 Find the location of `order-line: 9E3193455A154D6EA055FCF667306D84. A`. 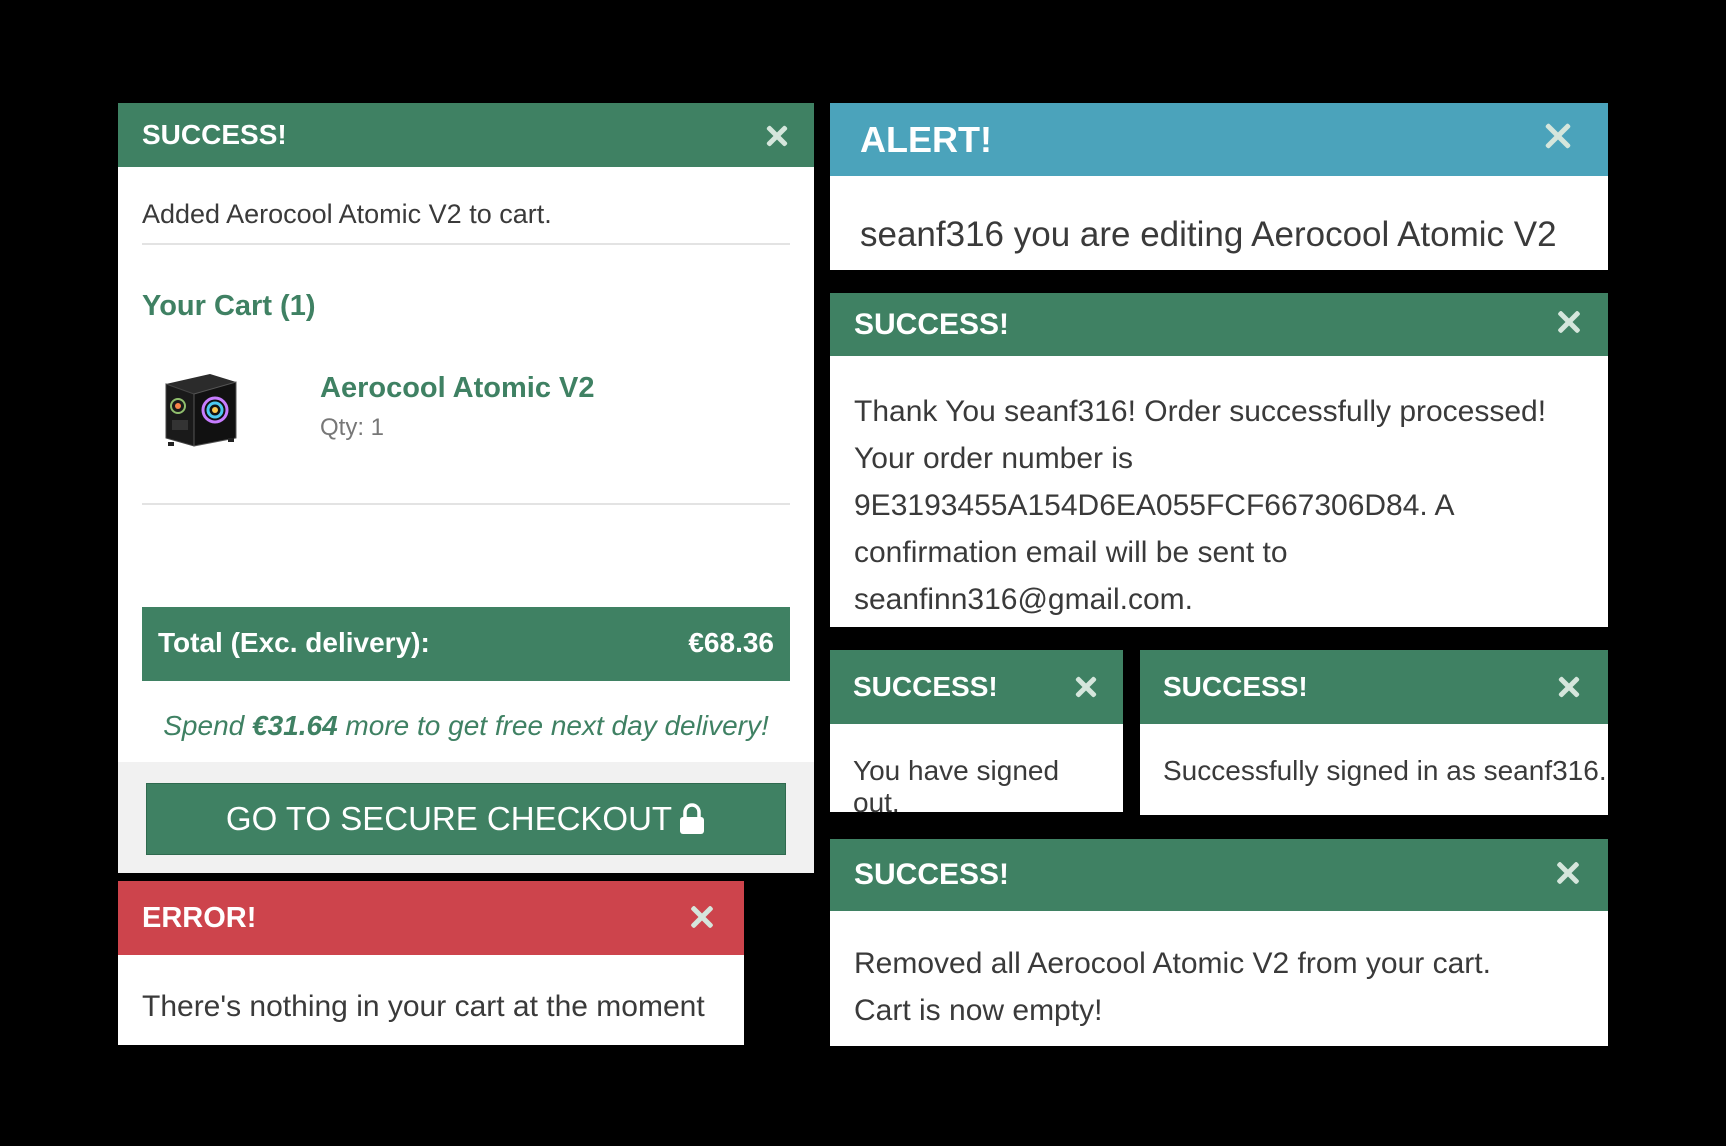

order-line: 9E3193455A154D6EA055FCF667306D84. A is located at coordinates (1154, 505).